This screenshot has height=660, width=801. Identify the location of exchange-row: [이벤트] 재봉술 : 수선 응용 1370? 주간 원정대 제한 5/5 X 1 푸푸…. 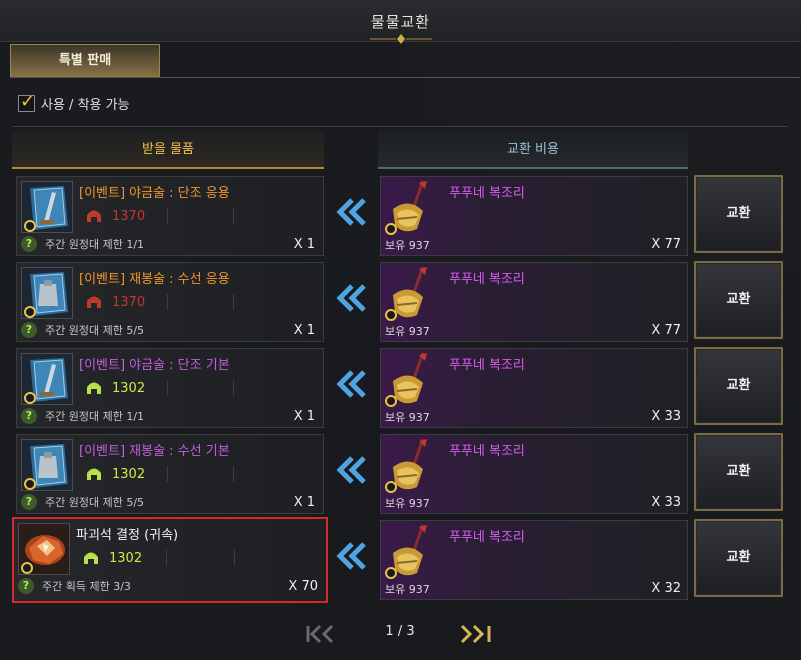
(400, 304).